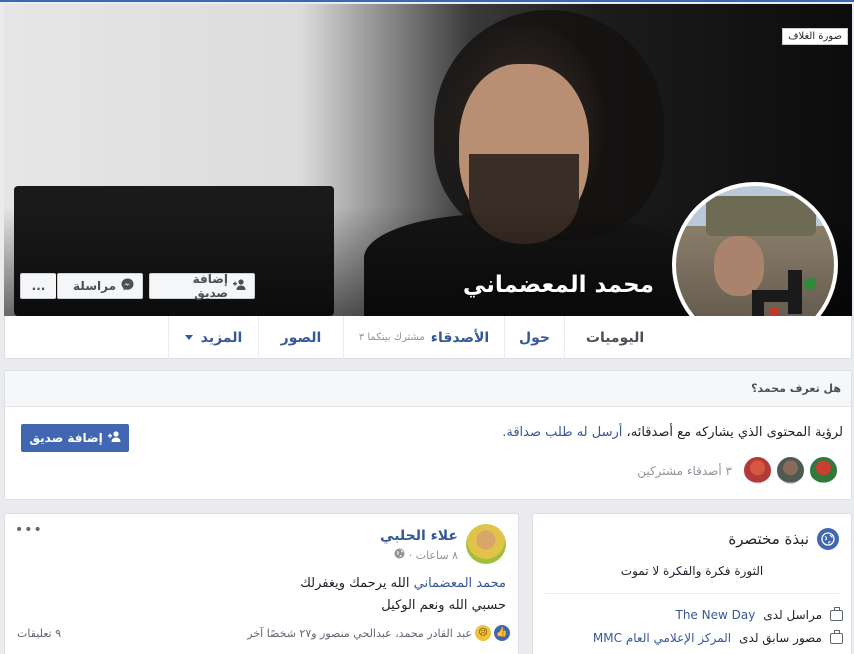  Describe the element at coordinates (768, 539) in the screenshot. I see `intro-title: نبذة مختصرة` at that location.